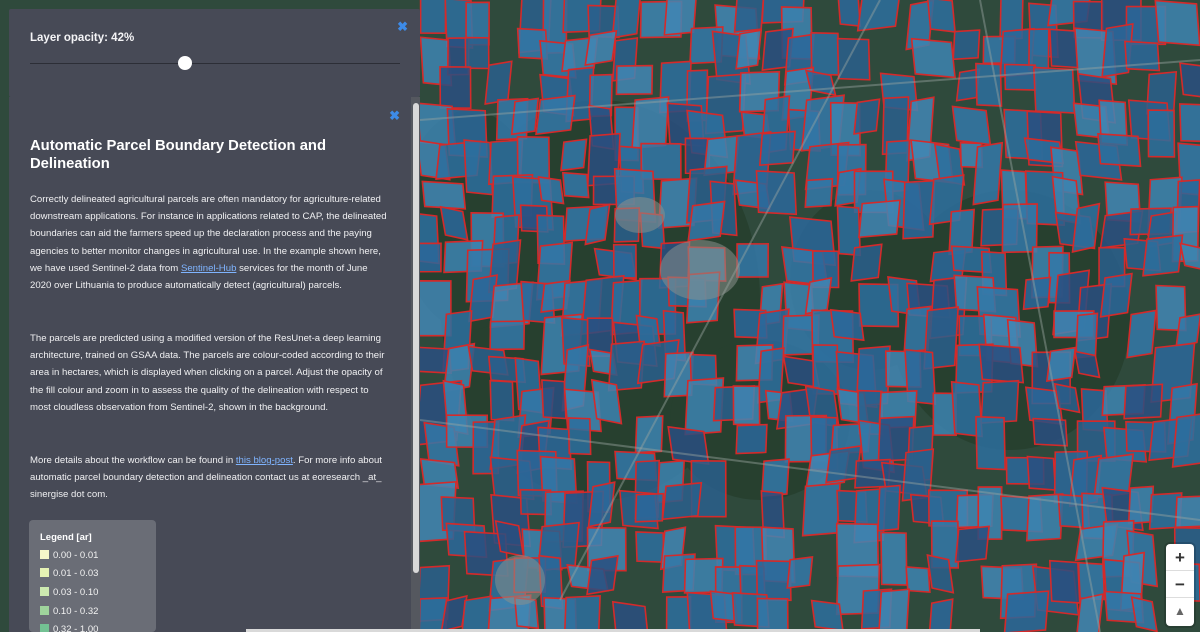  What do you see at coordinates (215, 63) in the screenshot?
I see `opacity-slider-track` at bounding box center [215, 63].